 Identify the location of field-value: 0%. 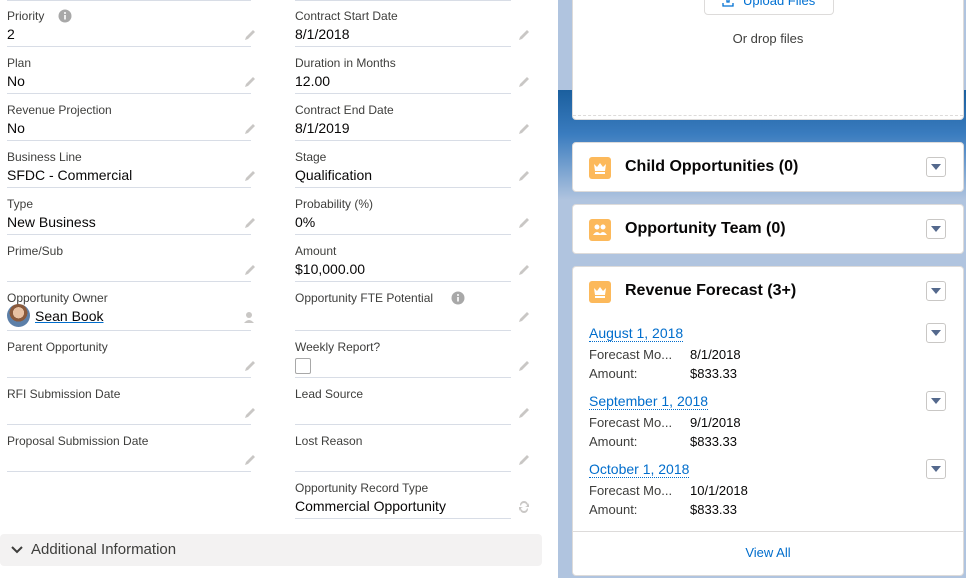
(305, 222).